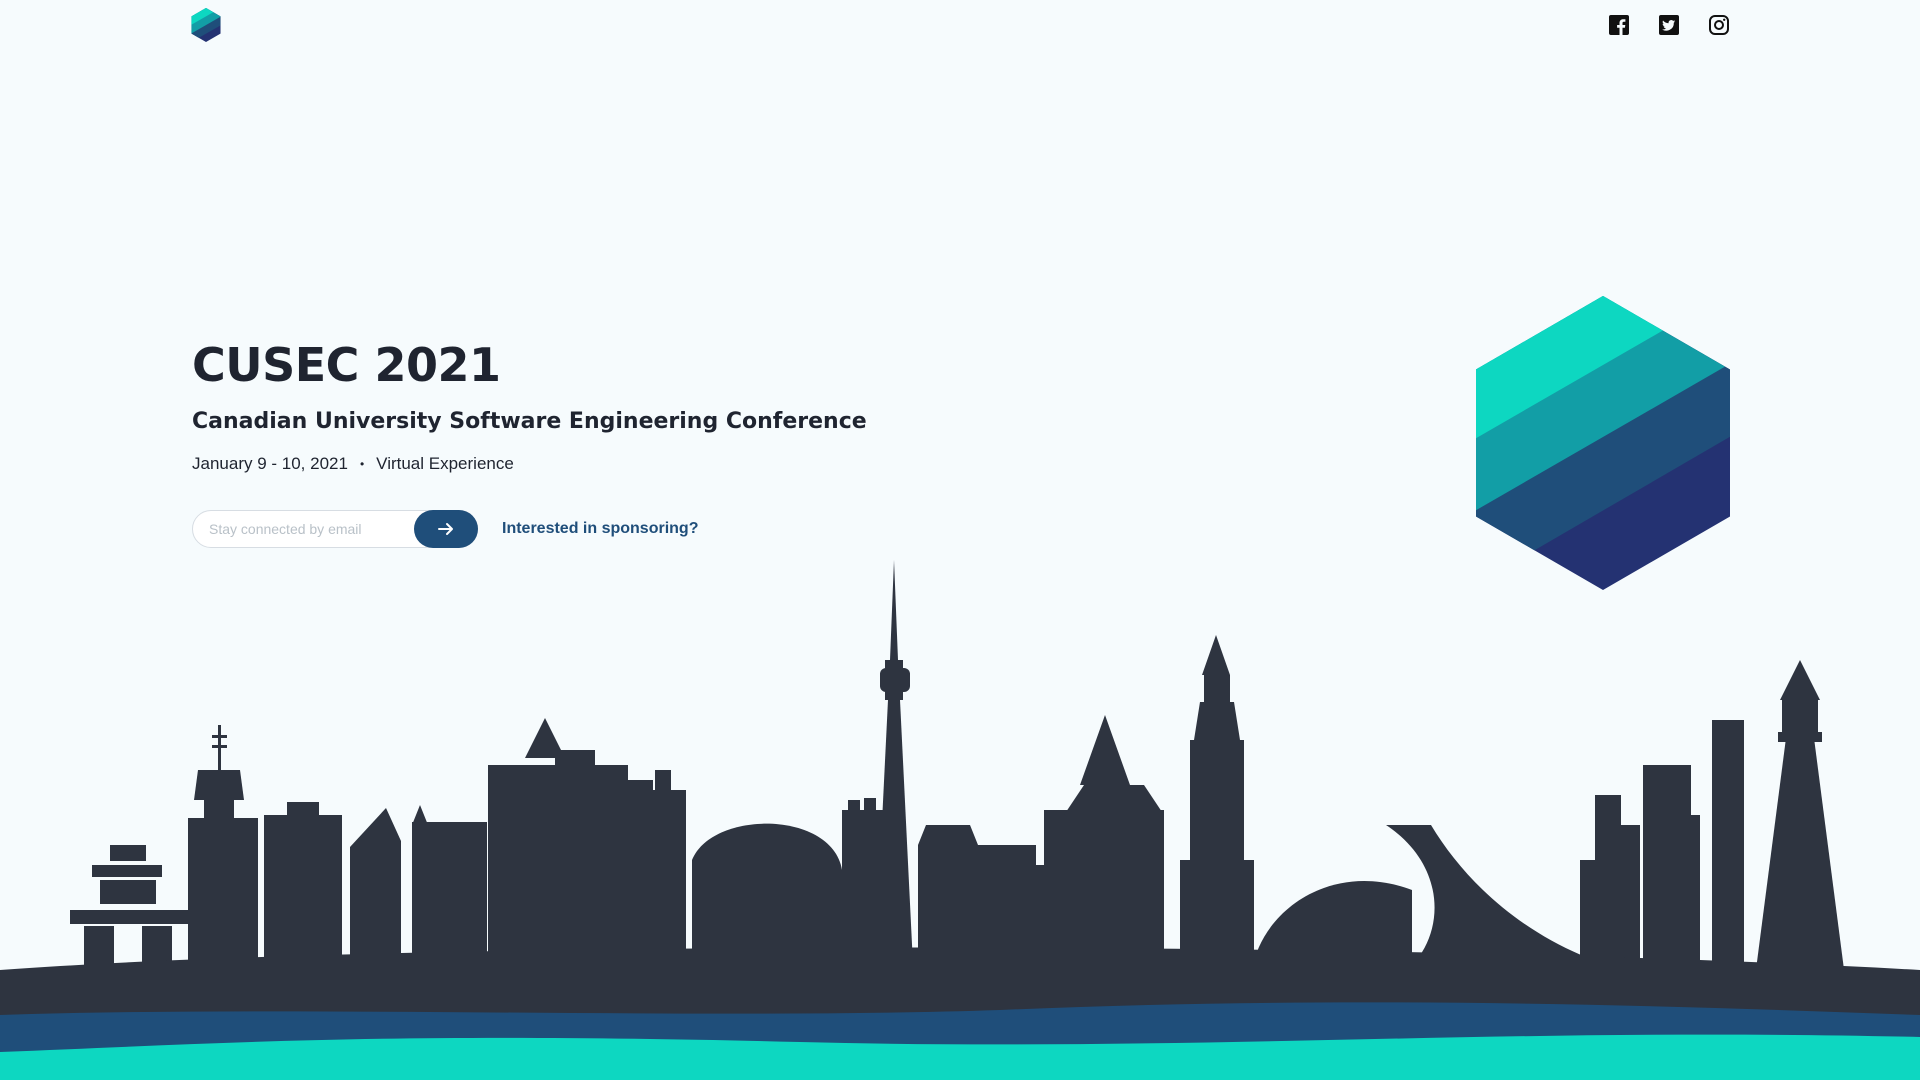 The width and height of the screenshot is (1920, 1080). I want to click on email-submit-button, so click(446, 529).